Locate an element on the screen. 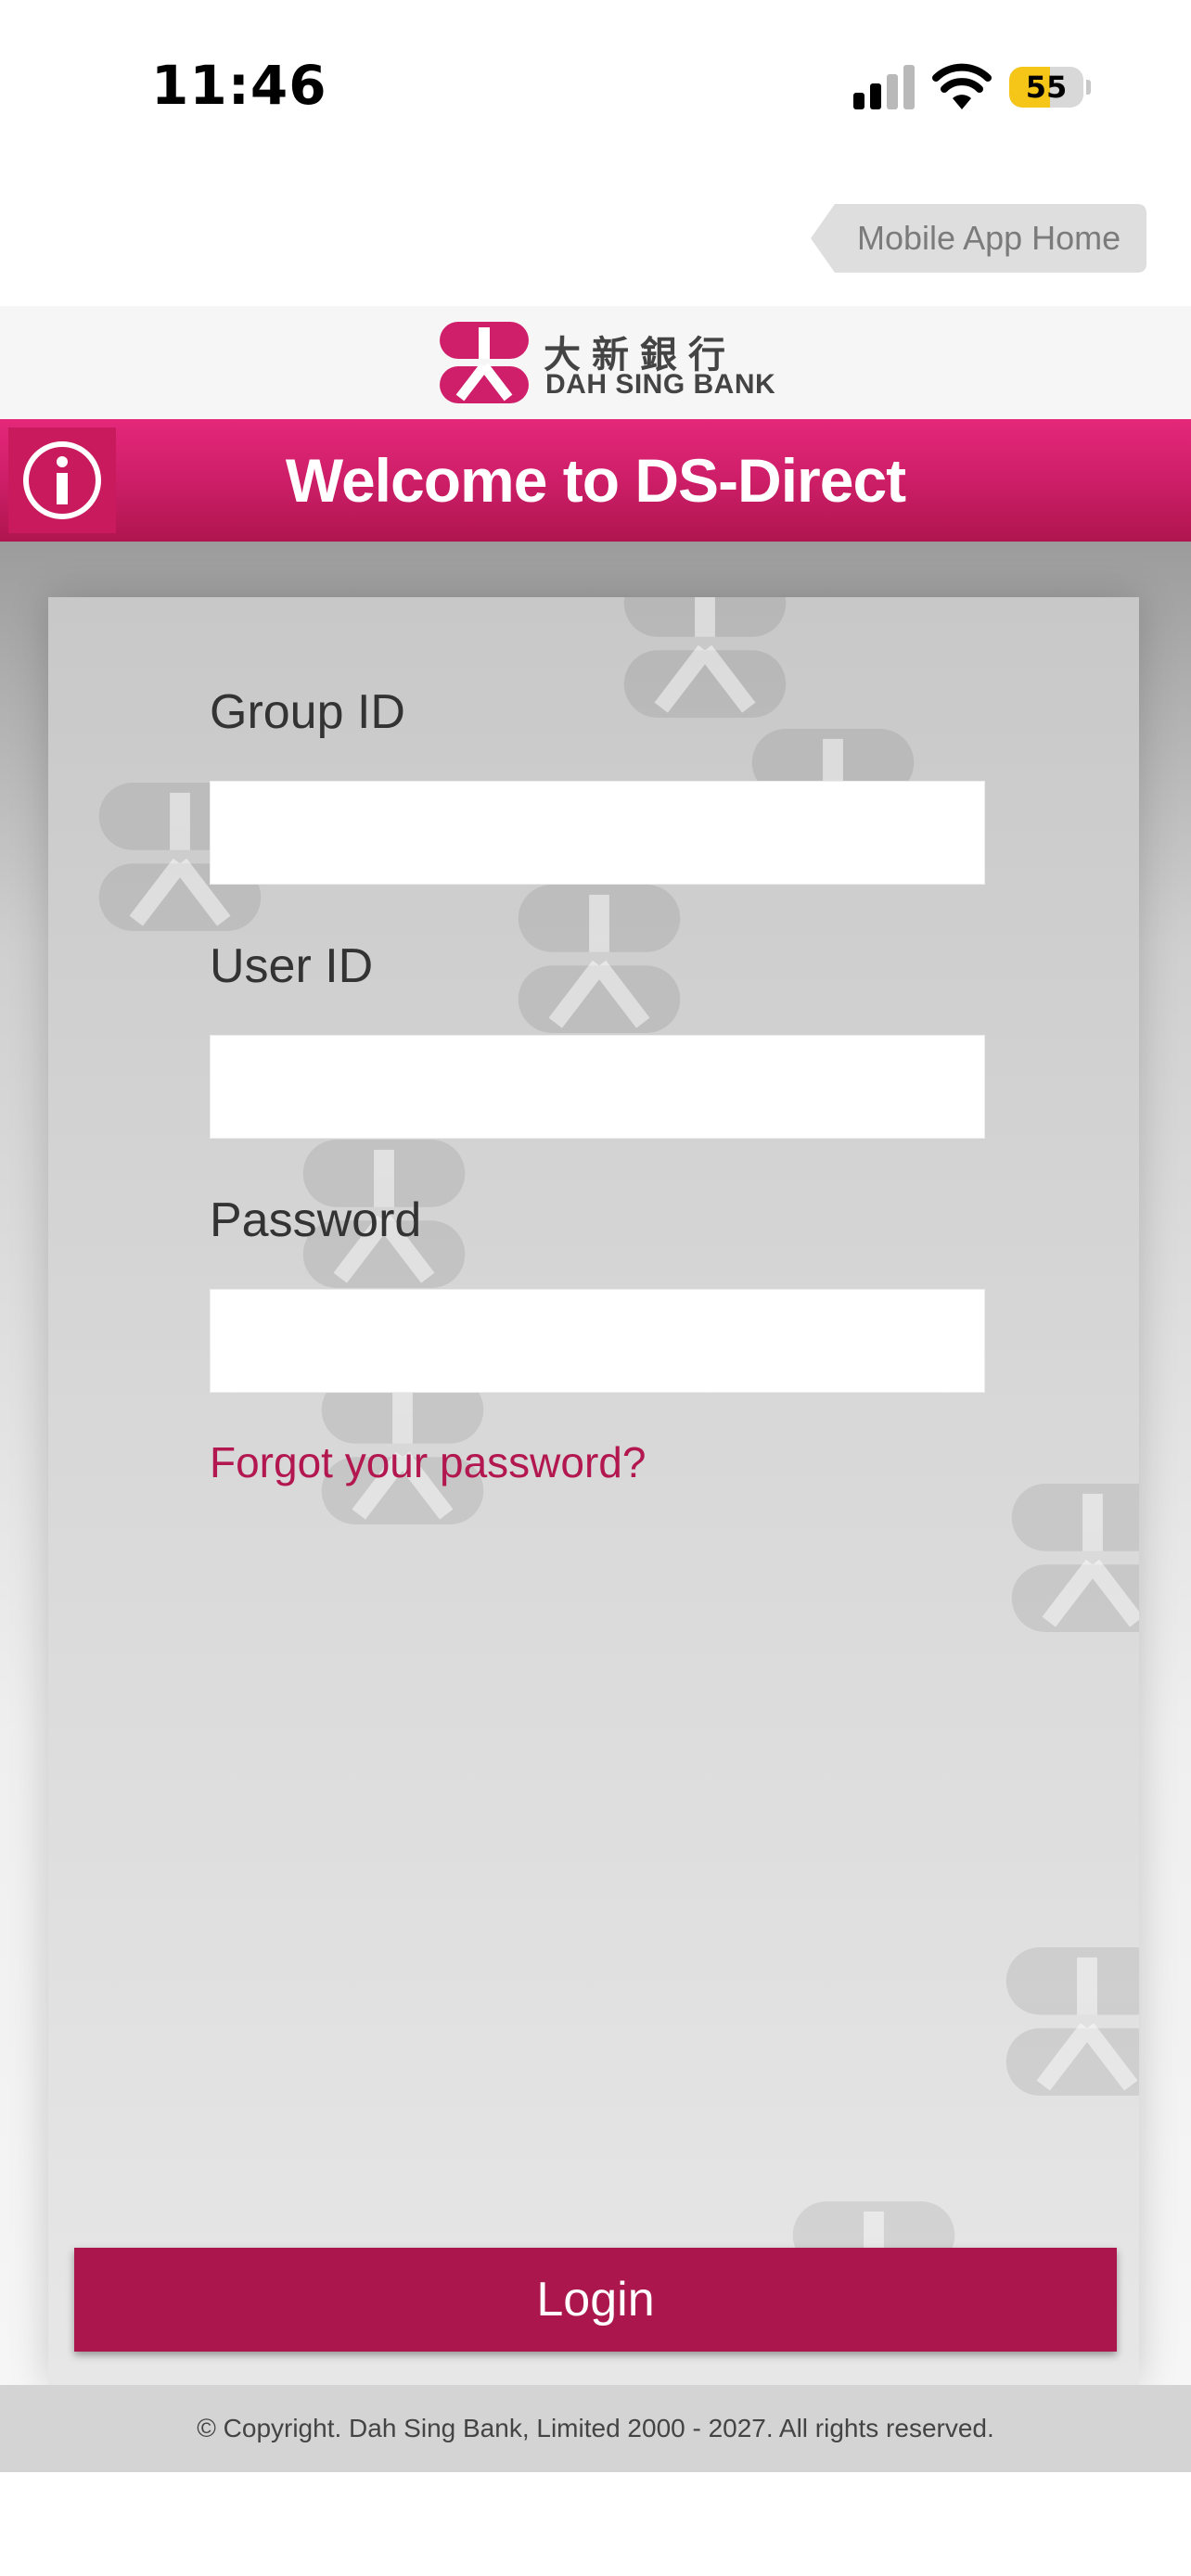 This screenshot has height=2576, width=1191. group-id-label: Group ID is located at coordinates (308, 712).